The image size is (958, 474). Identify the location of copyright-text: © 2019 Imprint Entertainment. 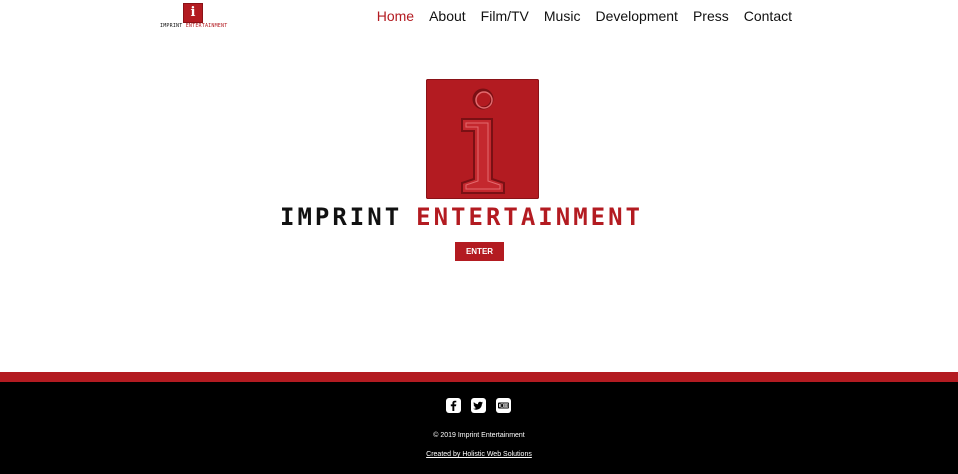
(479, 435).